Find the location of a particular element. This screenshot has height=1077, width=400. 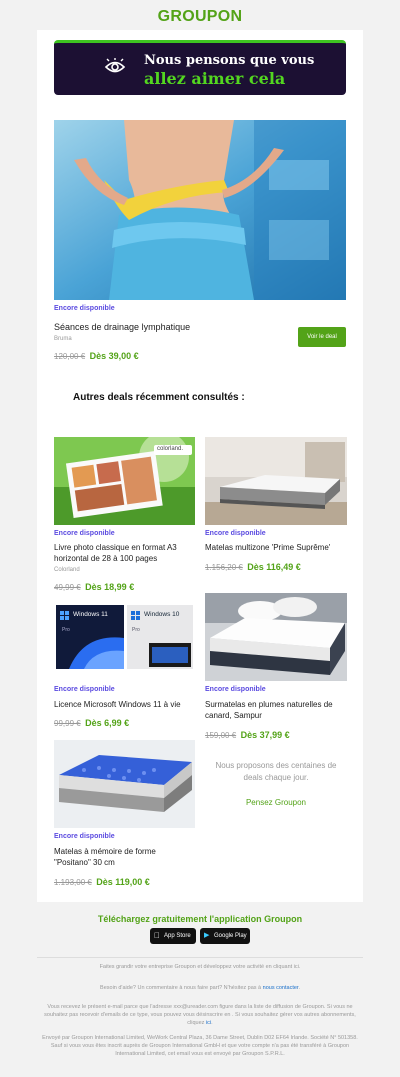

featured-merchant: Bruma is located at coordinates (63, 339).